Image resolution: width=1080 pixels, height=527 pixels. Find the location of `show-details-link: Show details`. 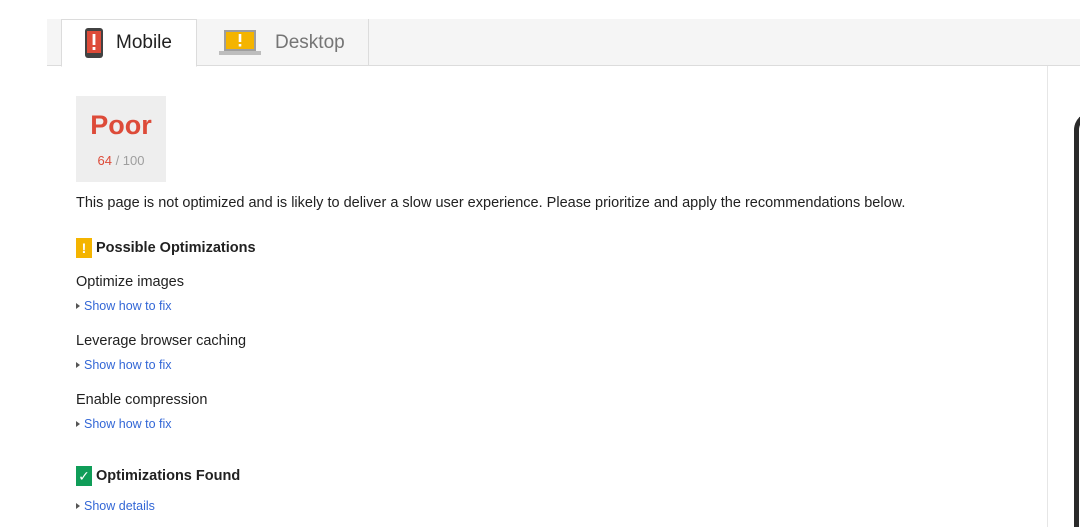

show-details-link: Show details is located at coordinates (115, 506).